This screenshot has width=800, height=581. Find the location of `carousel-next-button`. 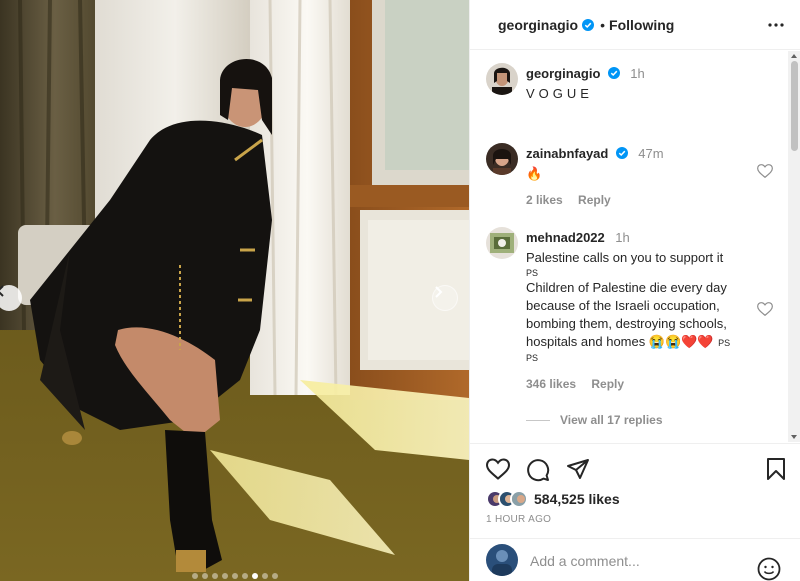

carousel-next-button is located at coordinates (445, 298).